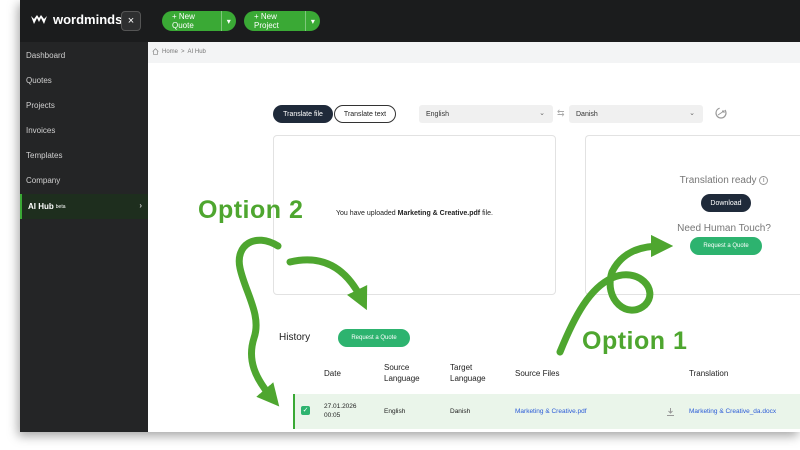 This screenshot has height=450, width=800. I want to click on option-2-label: Option 2, so click(251, 210).